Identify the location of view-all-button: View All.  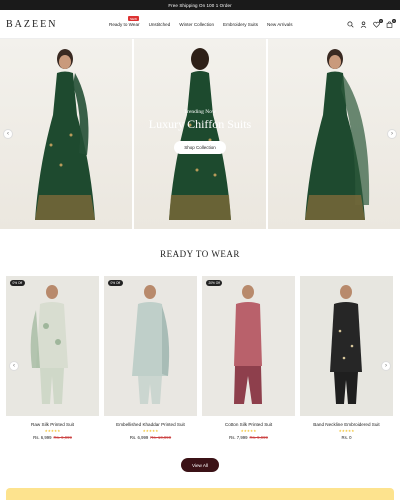
(200, 465).